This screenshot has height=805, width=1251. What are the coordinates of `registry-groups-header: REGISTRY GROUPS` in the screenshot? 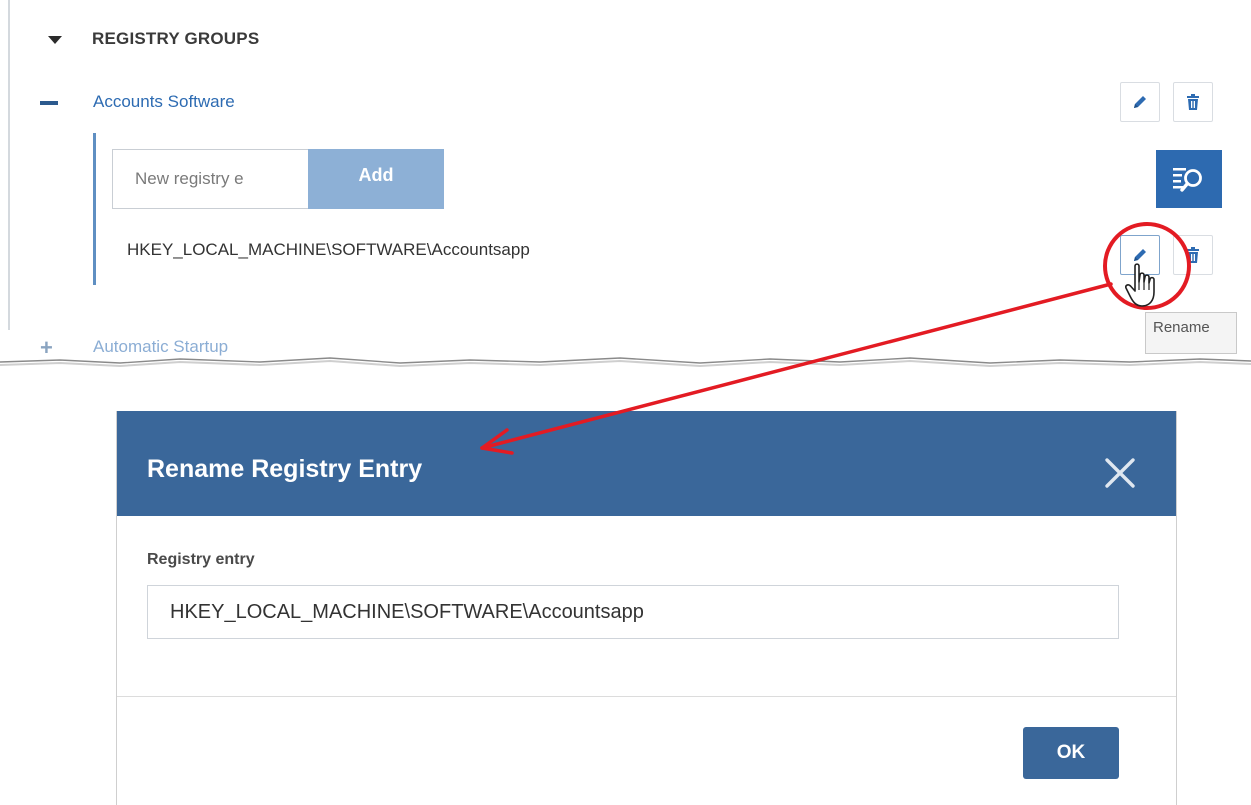 It's located at (150, 40).